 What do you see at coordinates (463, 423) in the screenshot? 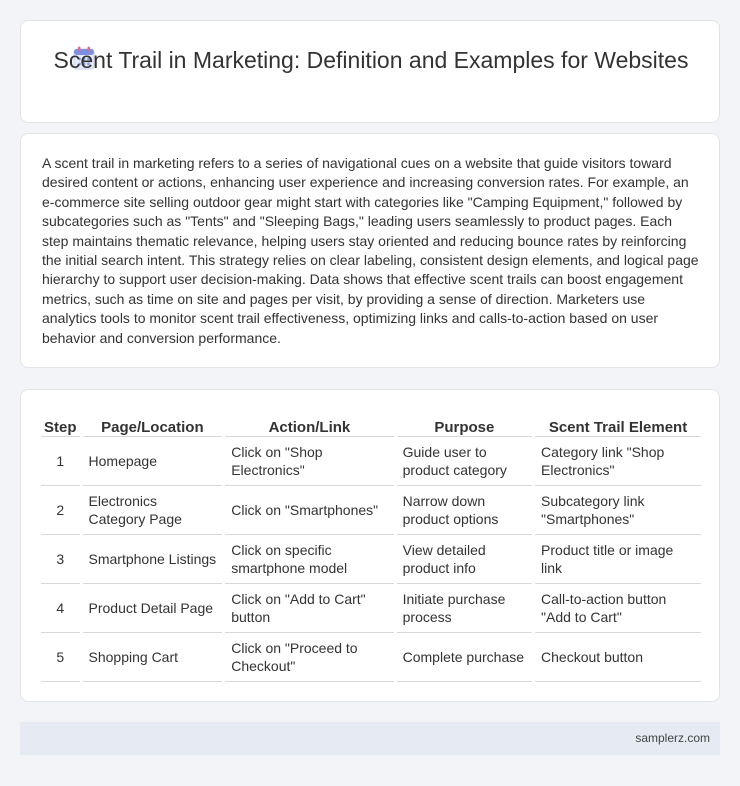
I see `column-header-purpose: Purpose` at bounding box center [463, 423].